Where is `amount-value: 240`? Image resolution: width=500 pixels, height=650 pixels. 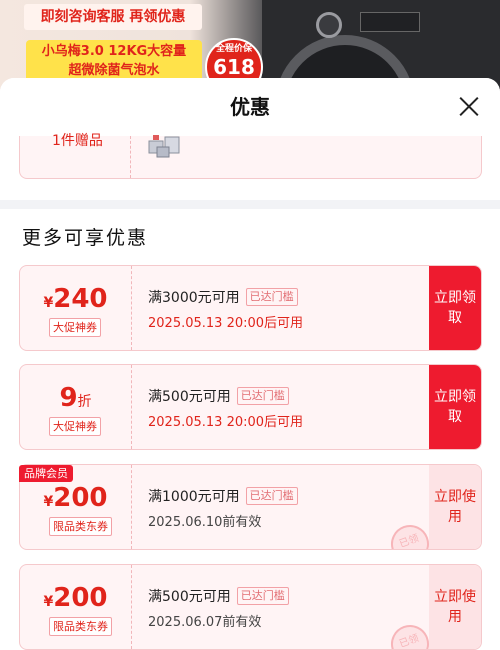 amount-value: 240 is located at coordinates (80, 299).